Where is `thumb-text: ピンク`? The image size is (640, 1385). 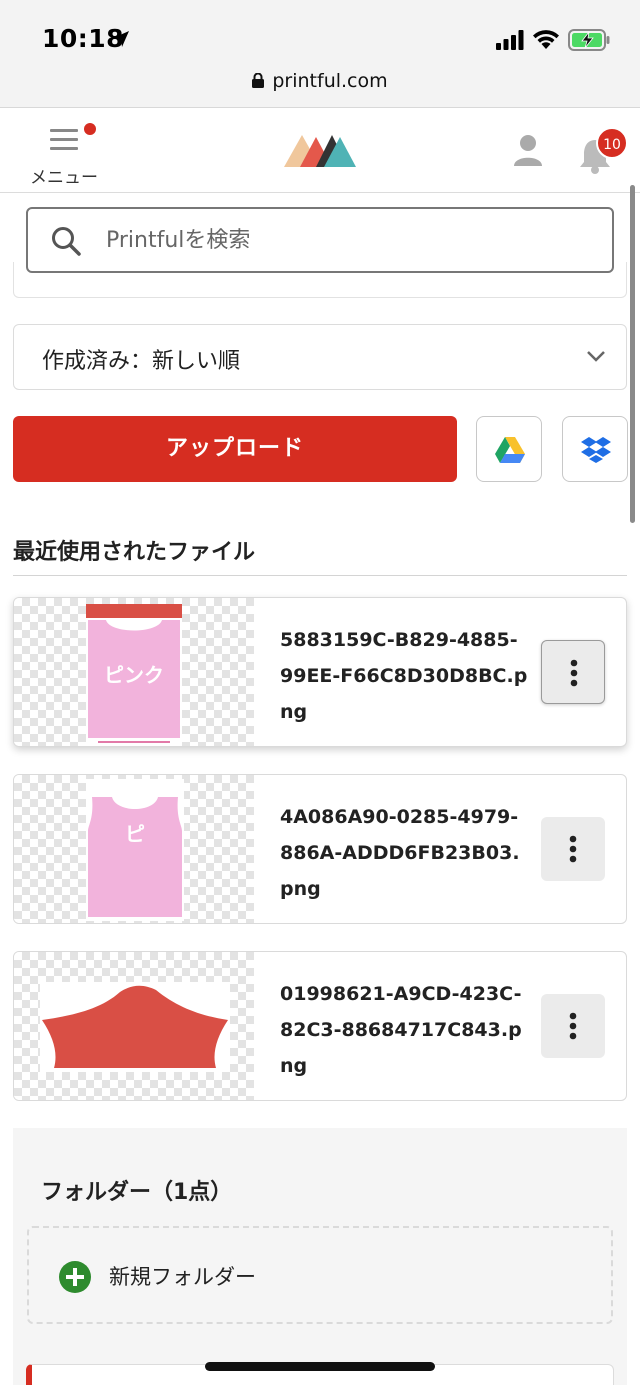 thumb-text: ピンク is located at coordinates (134, 675).